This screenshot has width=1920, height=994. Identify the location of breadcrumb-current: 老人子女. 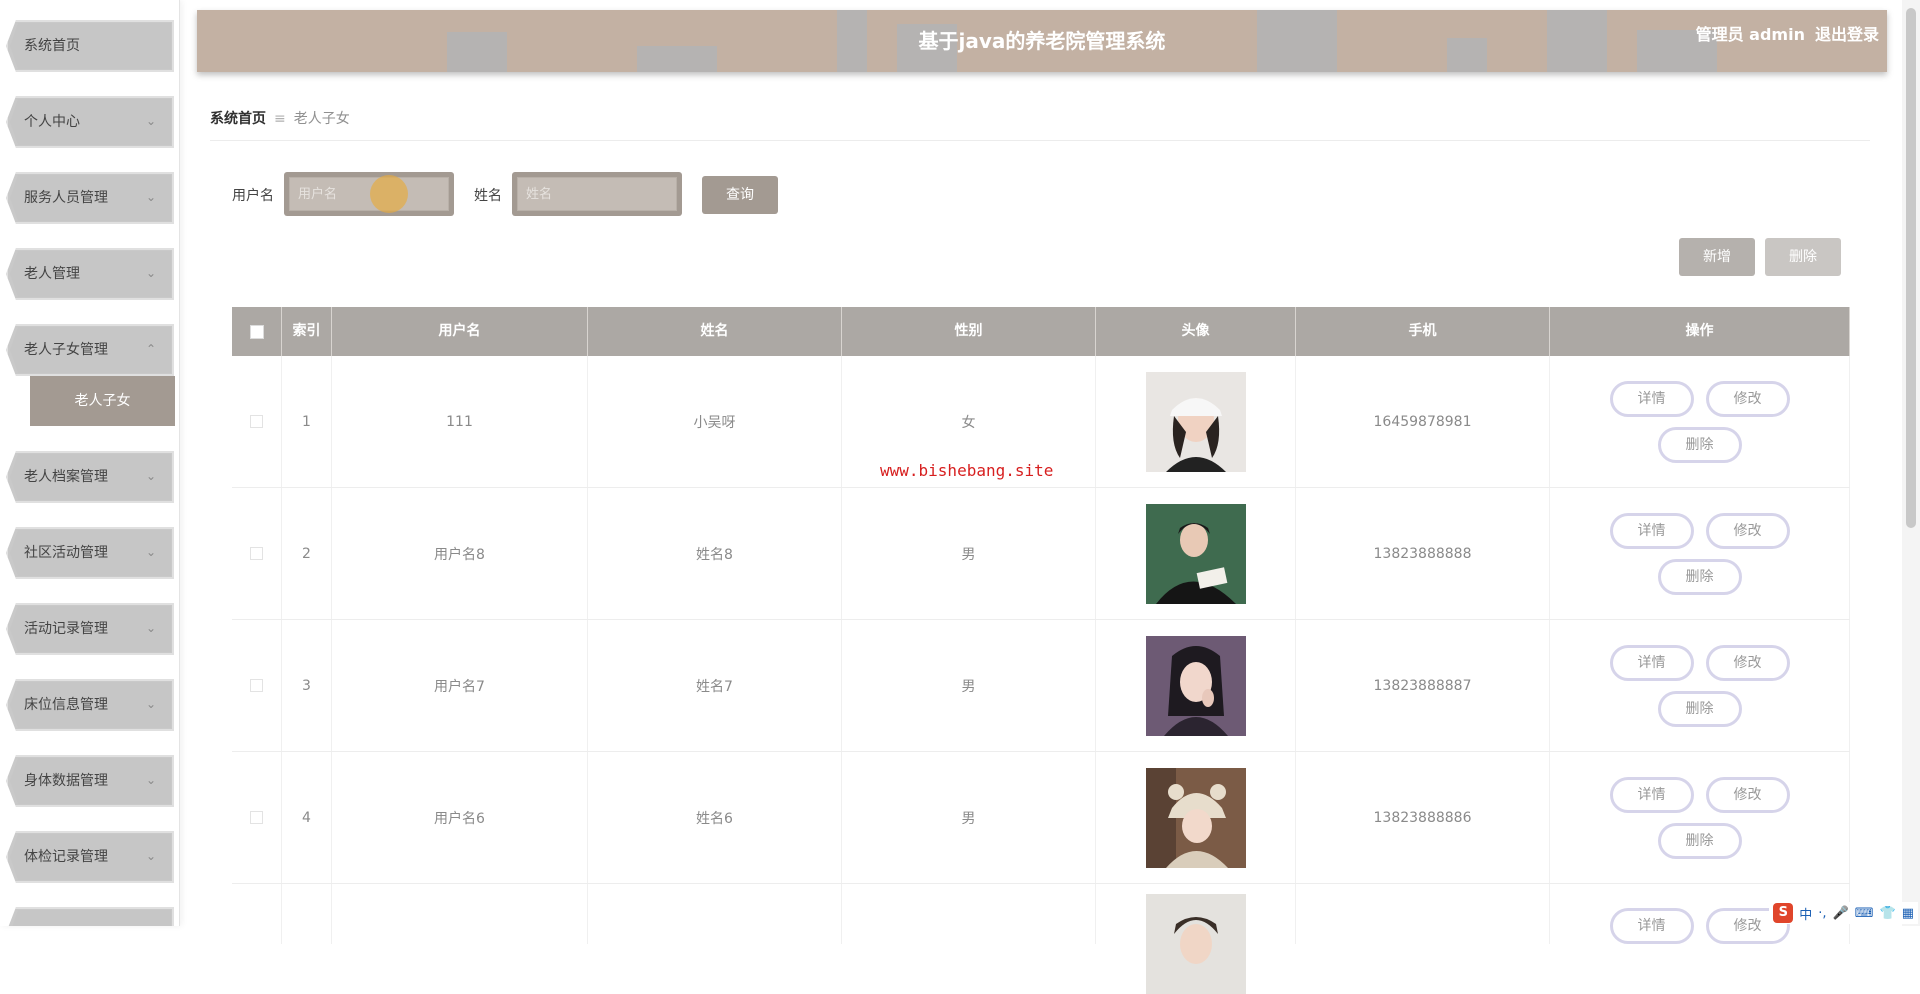
(322, 119).